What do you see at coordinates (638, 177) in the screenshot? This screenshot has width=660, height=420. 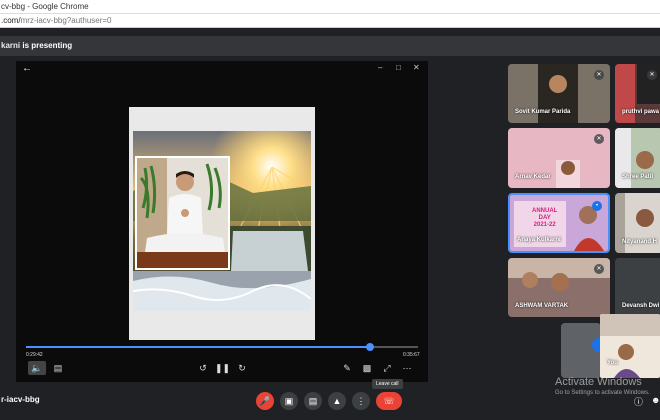 I see `participant-name: Shree Patil` at bounding box center [638, 177].